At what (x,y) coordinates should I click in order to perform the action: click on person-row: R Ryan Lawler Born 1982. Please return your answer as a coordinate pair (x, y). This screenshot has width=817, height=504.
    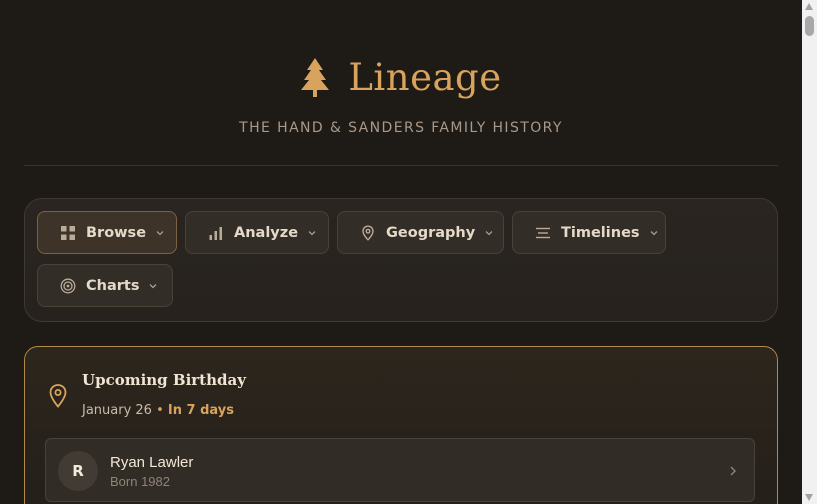
    Looking at the image, I should click on (400, 470).